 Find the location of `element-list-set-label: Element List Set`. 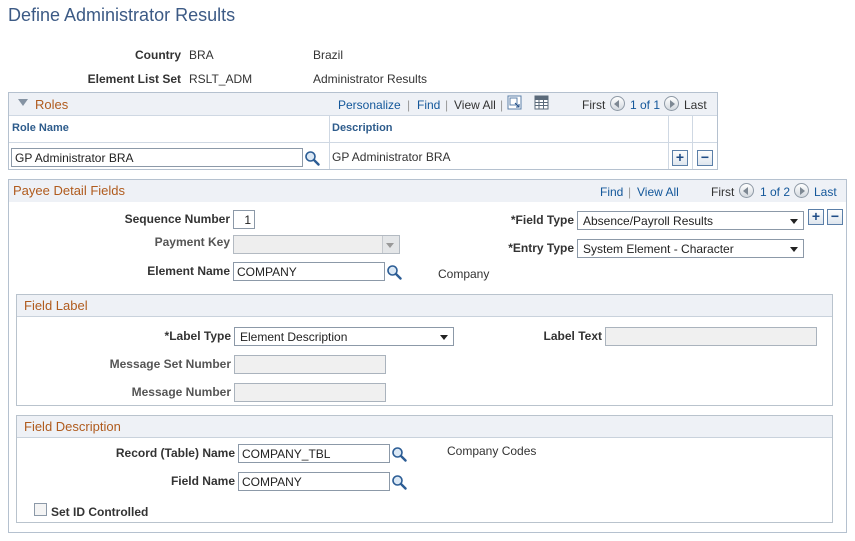

element-list-set-label: Element List Set is located at coordinates (134, 79).